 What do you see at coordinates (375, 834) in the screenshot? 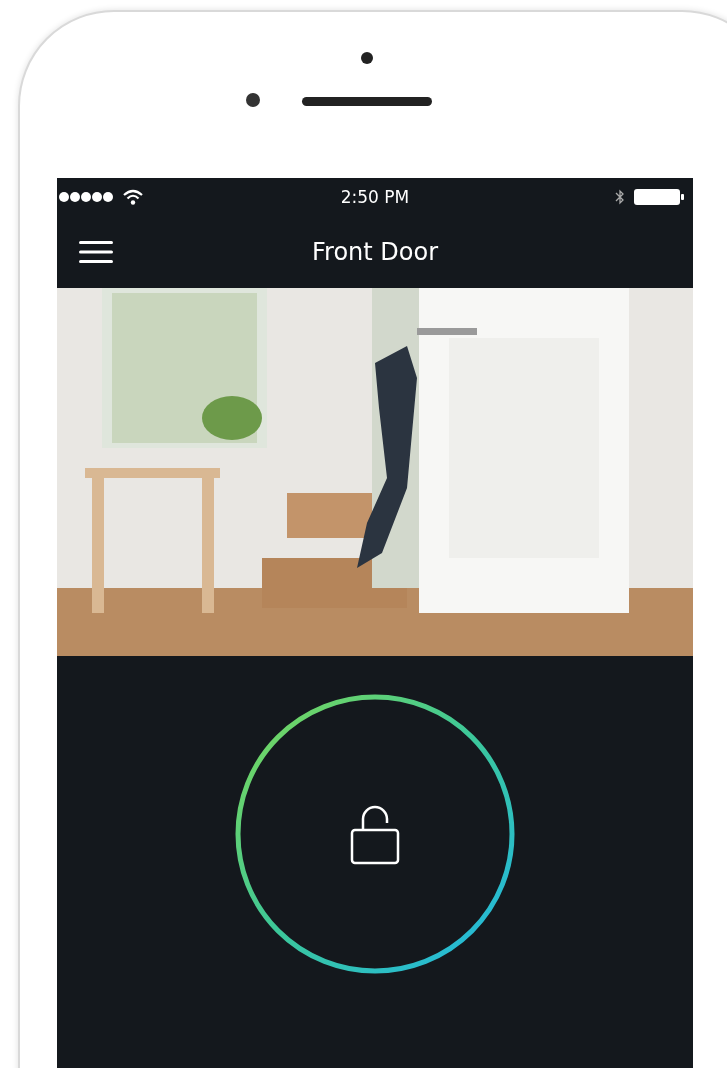
I see `unlock-button` at bounding box center [375, 834].